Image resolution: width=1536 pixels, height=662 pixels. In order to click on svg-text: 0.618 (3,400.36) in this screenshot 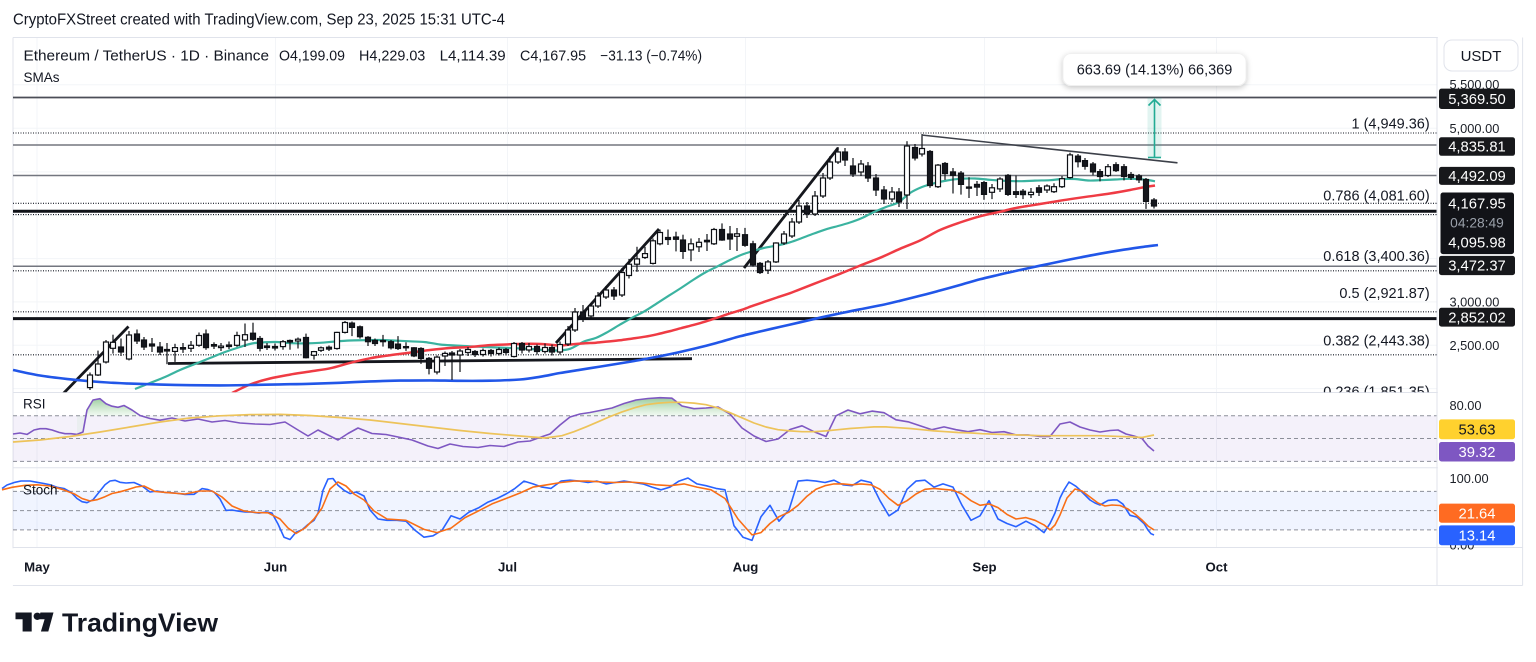, I will do `click(1376, 257)`.